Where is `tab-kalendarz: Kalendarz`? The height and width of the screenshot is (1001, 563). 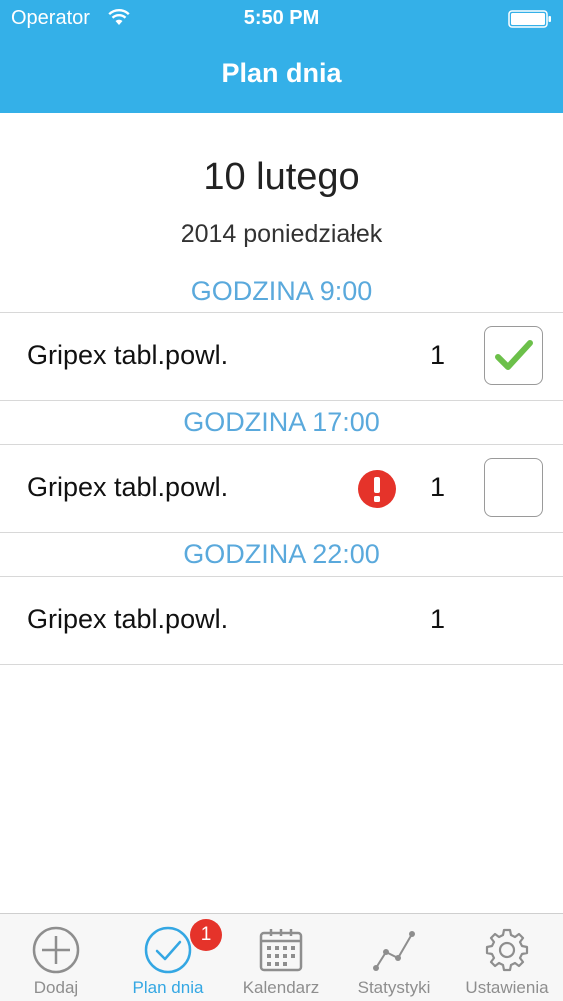
tab-kalendarz: Kalendarz is located at coordinates (281, 957).